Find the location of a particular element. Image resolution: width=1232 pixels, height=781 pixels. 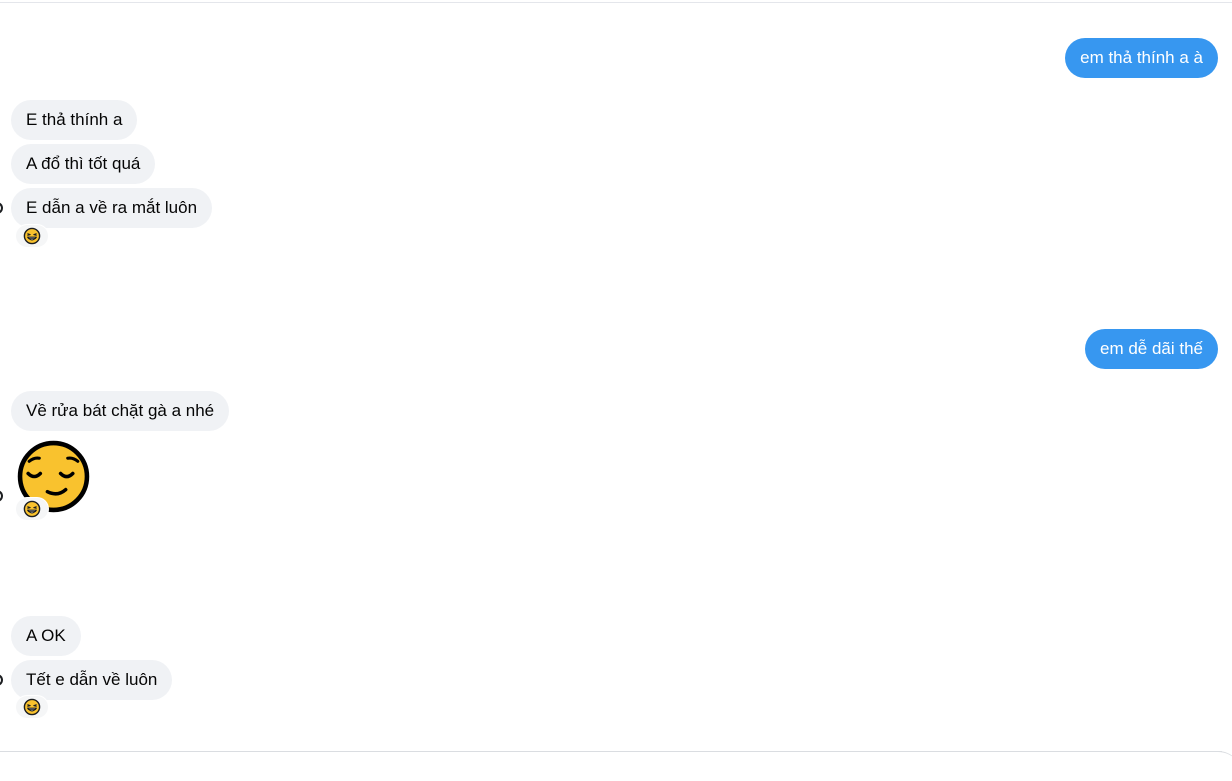

message-bubble-incoming: E thả thính a is located at coordinates (74, 120).